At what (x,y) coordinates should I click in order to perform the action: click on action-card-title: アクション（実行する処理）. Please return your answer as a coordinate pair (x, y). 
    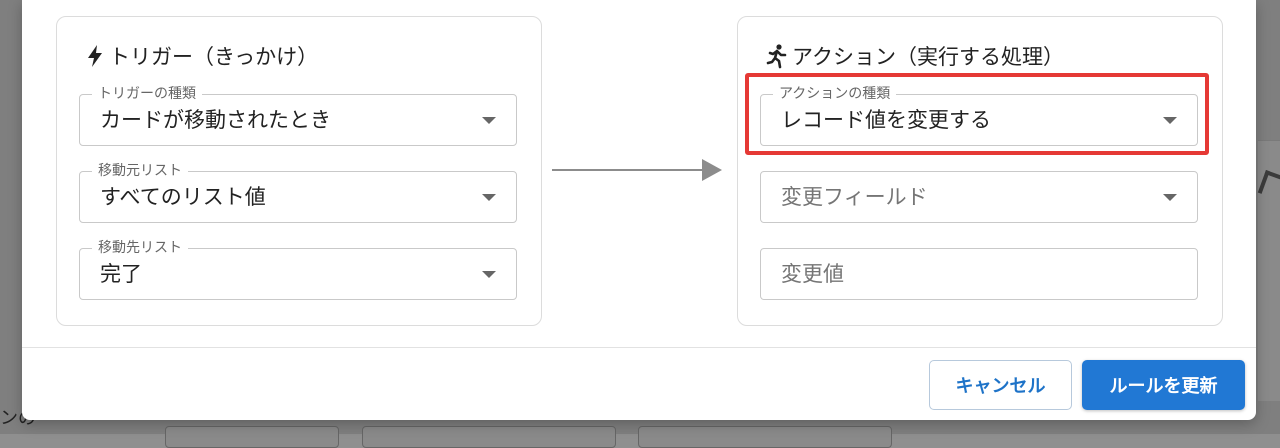
    Looking at the image, I should click on (915, 56).